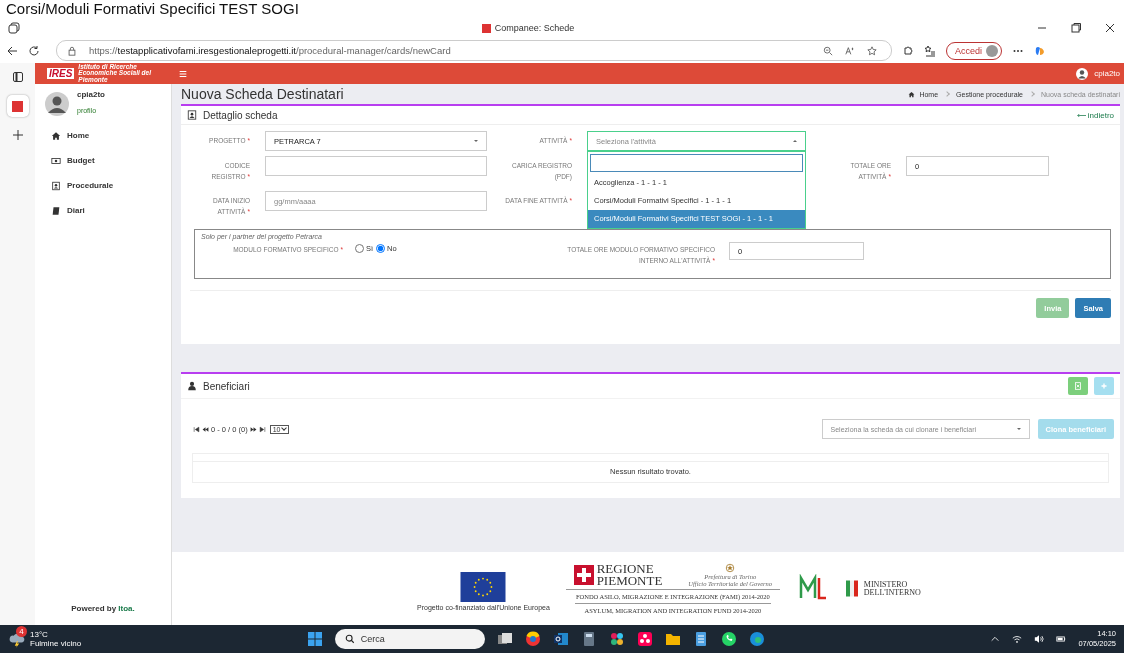 This screenshot has height=653, width=1124. I want to click on mail-icon, so click(560, 639).